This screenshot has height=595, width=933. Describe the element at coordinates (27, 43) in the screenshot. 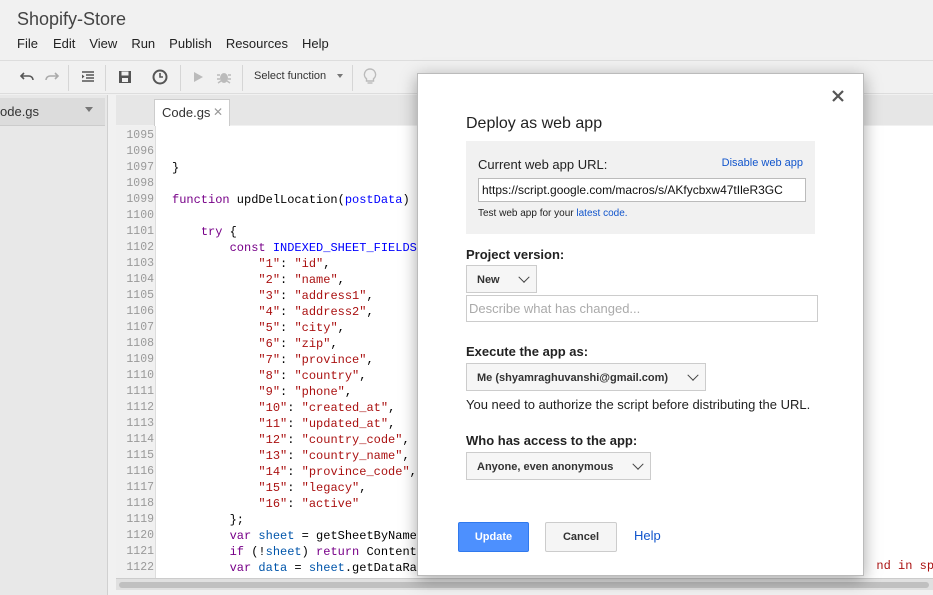

I see `menu-file: File` at that location.